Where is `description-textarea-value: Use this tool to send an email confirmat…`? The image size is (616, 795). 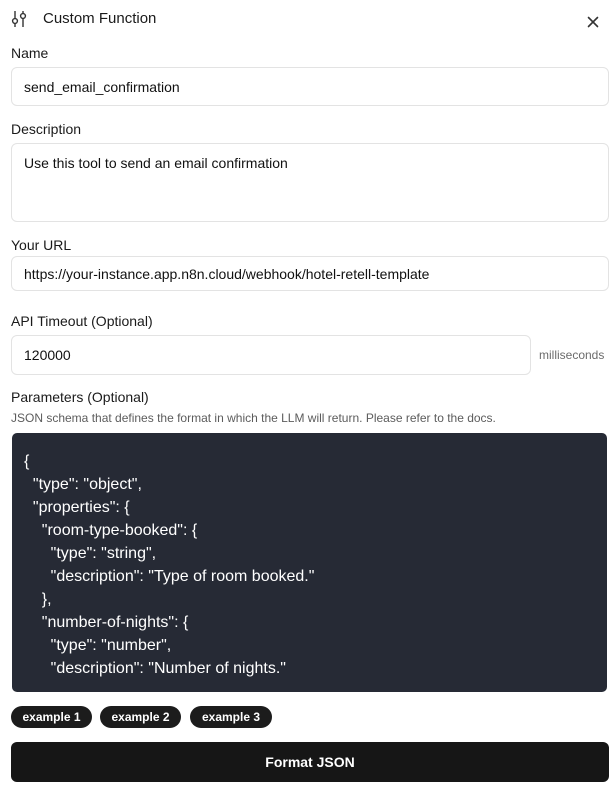 description-textarea-value: Use this tool to send an email confirmat… is located at coordinates (156, 163).